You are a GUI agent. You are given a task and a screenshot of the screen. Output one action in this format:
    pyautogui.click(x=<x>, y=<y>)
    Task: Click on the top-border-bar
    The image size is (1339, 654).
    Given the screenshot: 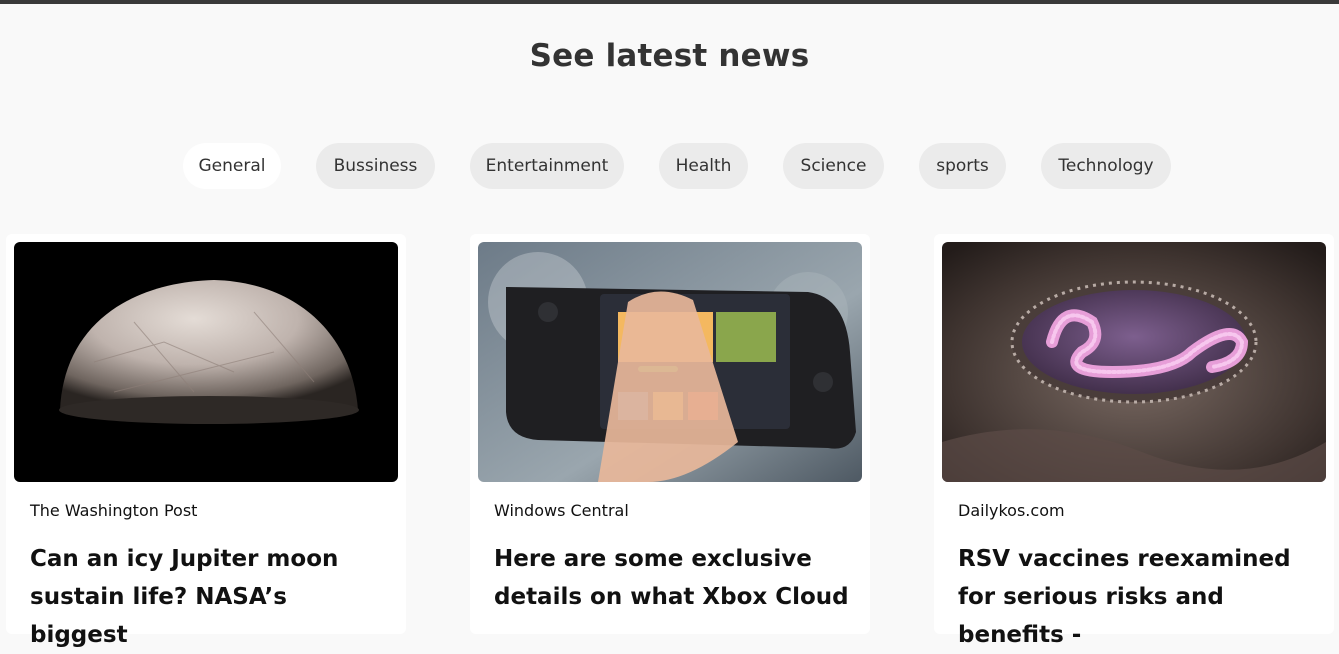 What is the action you would take?
    pyautogui.click(x=669, y=2)
    